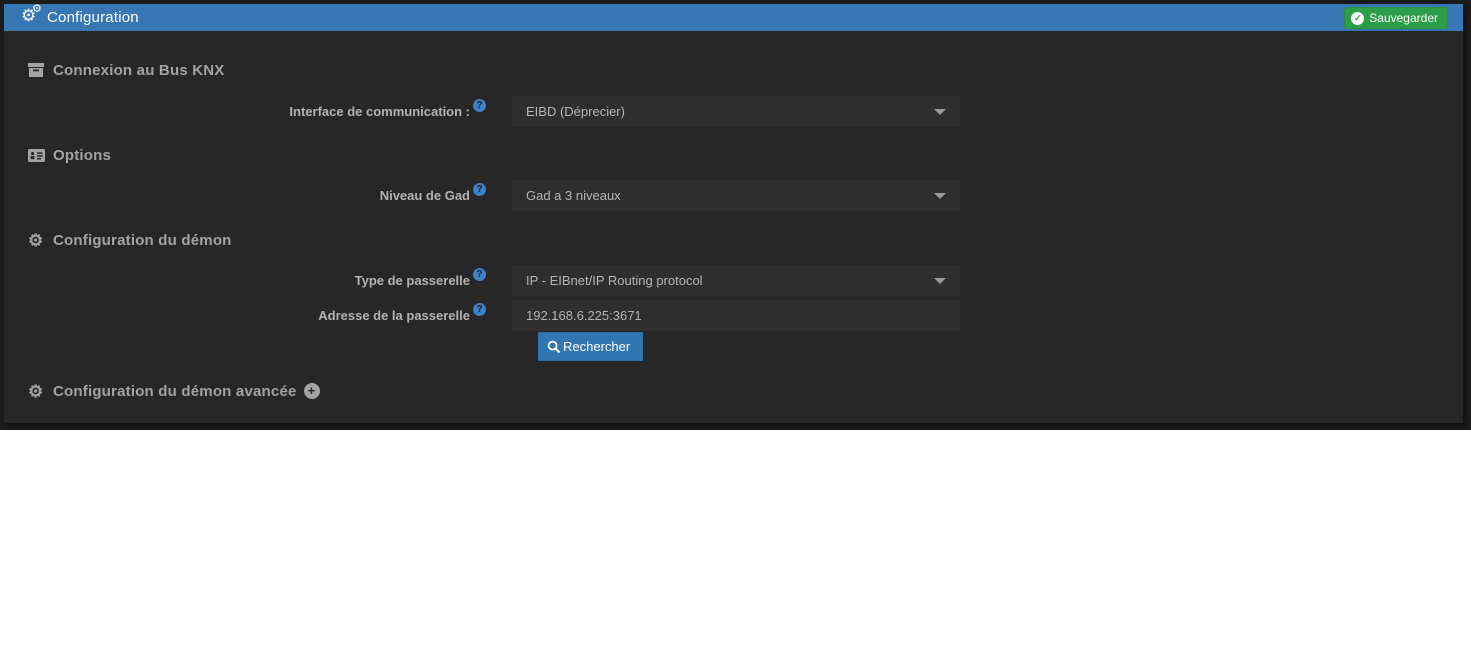 This screenshot has width=1471, height=648. Describe the element at coordinates (573, 195) in the screenshot. I see `gad-level-select-value: Gad a 3 niveaux` at that location.